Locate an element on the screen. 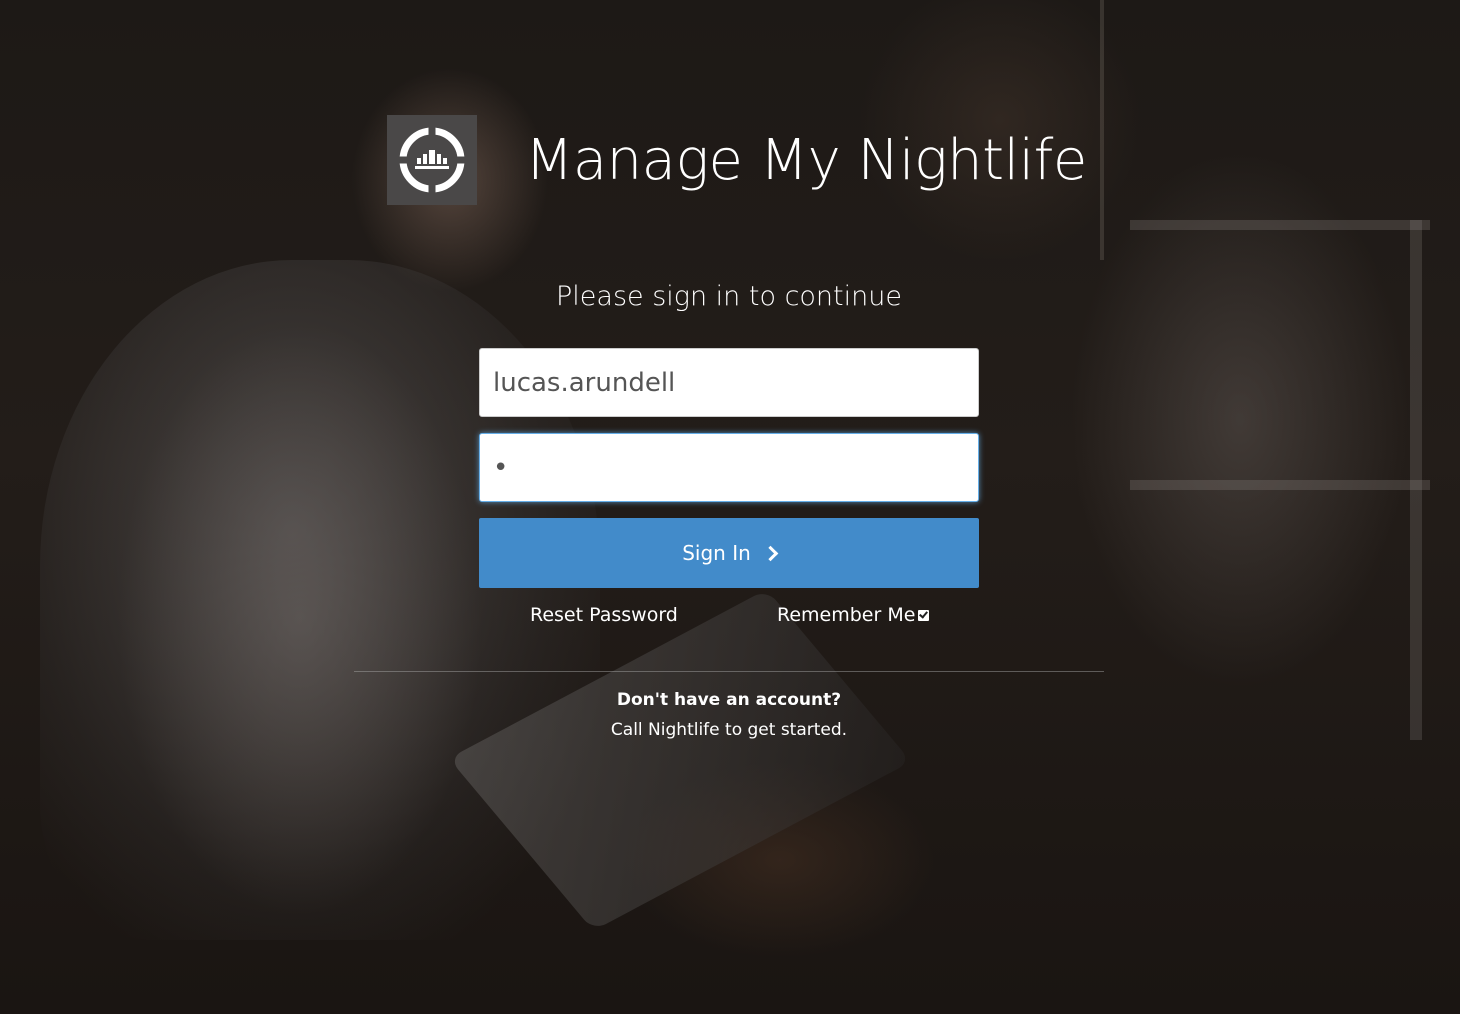 The image size is (1460, 1014). call-to-action-text: Call Nightlife to get started. is located at coordinates (729, 730).